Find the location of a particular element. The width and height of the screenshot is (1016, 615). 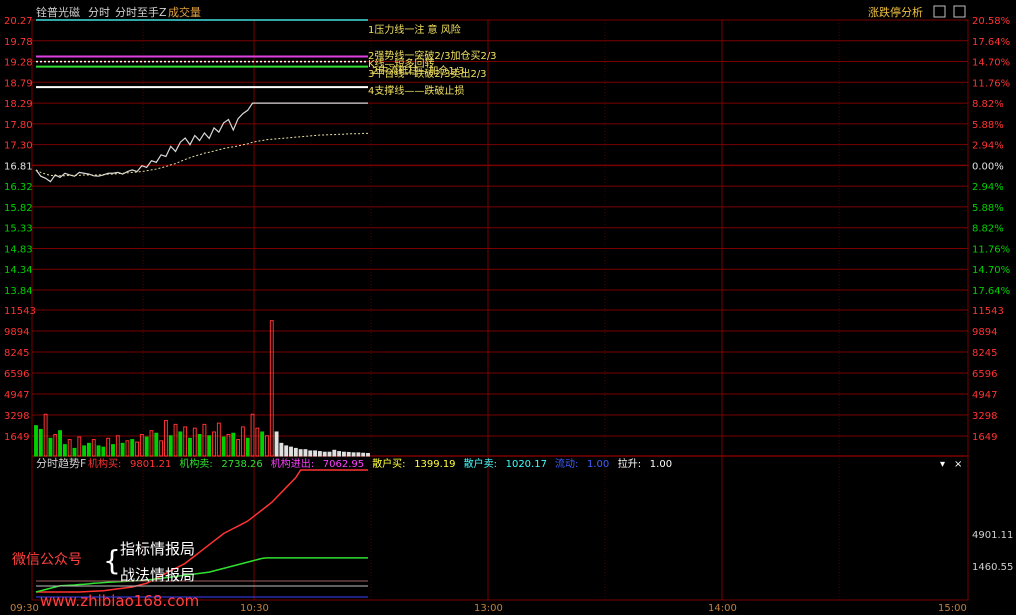

volume-label: 成交量 is located at coordinates (184, 12).